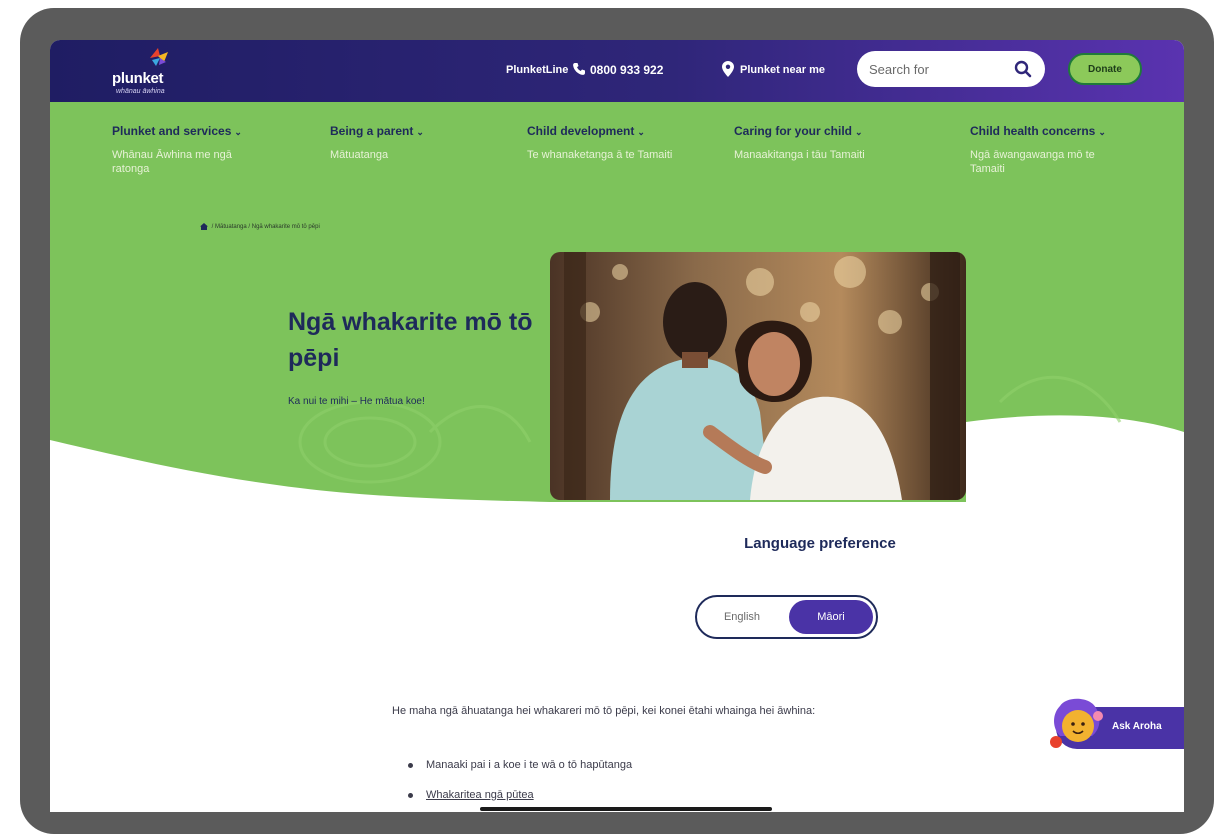 This screenshot has height=834, width=1214. Describe the element at coordinates (1076, 724) in the screenshot. I see `aroha-avatar-icon` at that location.